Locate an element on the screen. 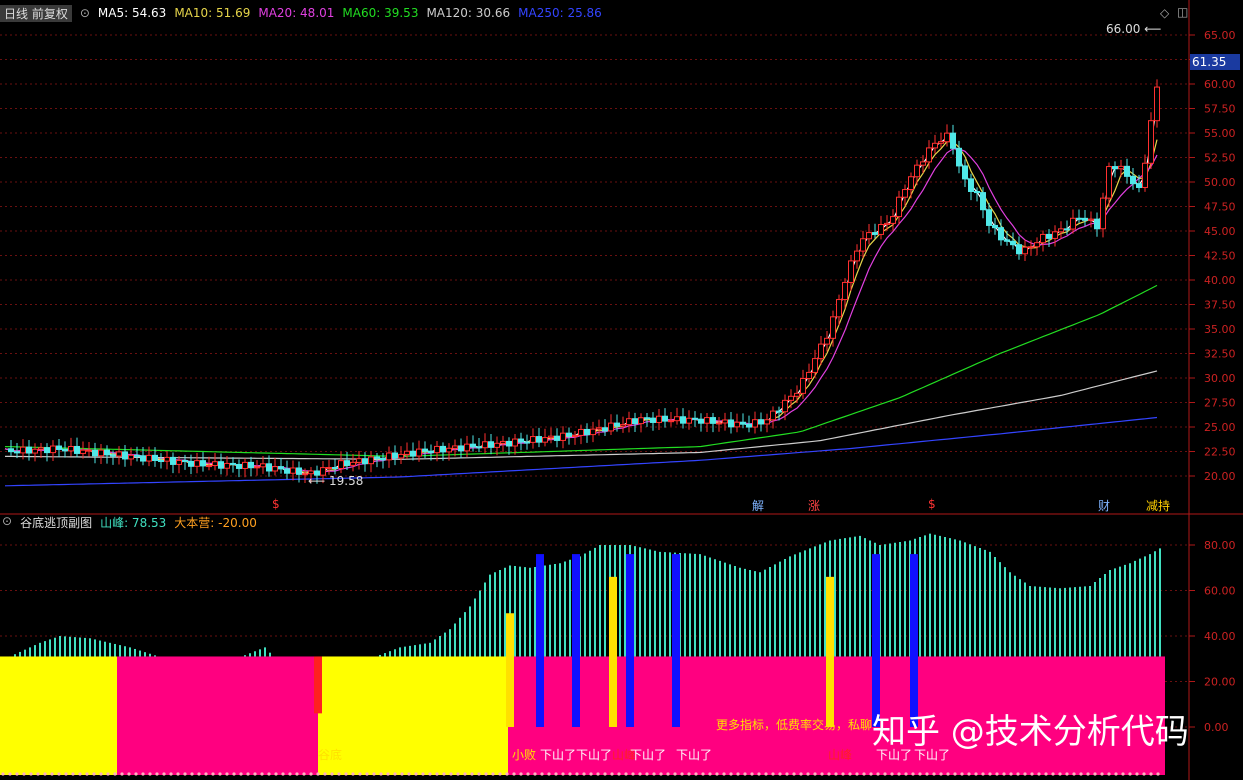  axis-tick-label: 52.50 is located at coordinates (1220, 158).